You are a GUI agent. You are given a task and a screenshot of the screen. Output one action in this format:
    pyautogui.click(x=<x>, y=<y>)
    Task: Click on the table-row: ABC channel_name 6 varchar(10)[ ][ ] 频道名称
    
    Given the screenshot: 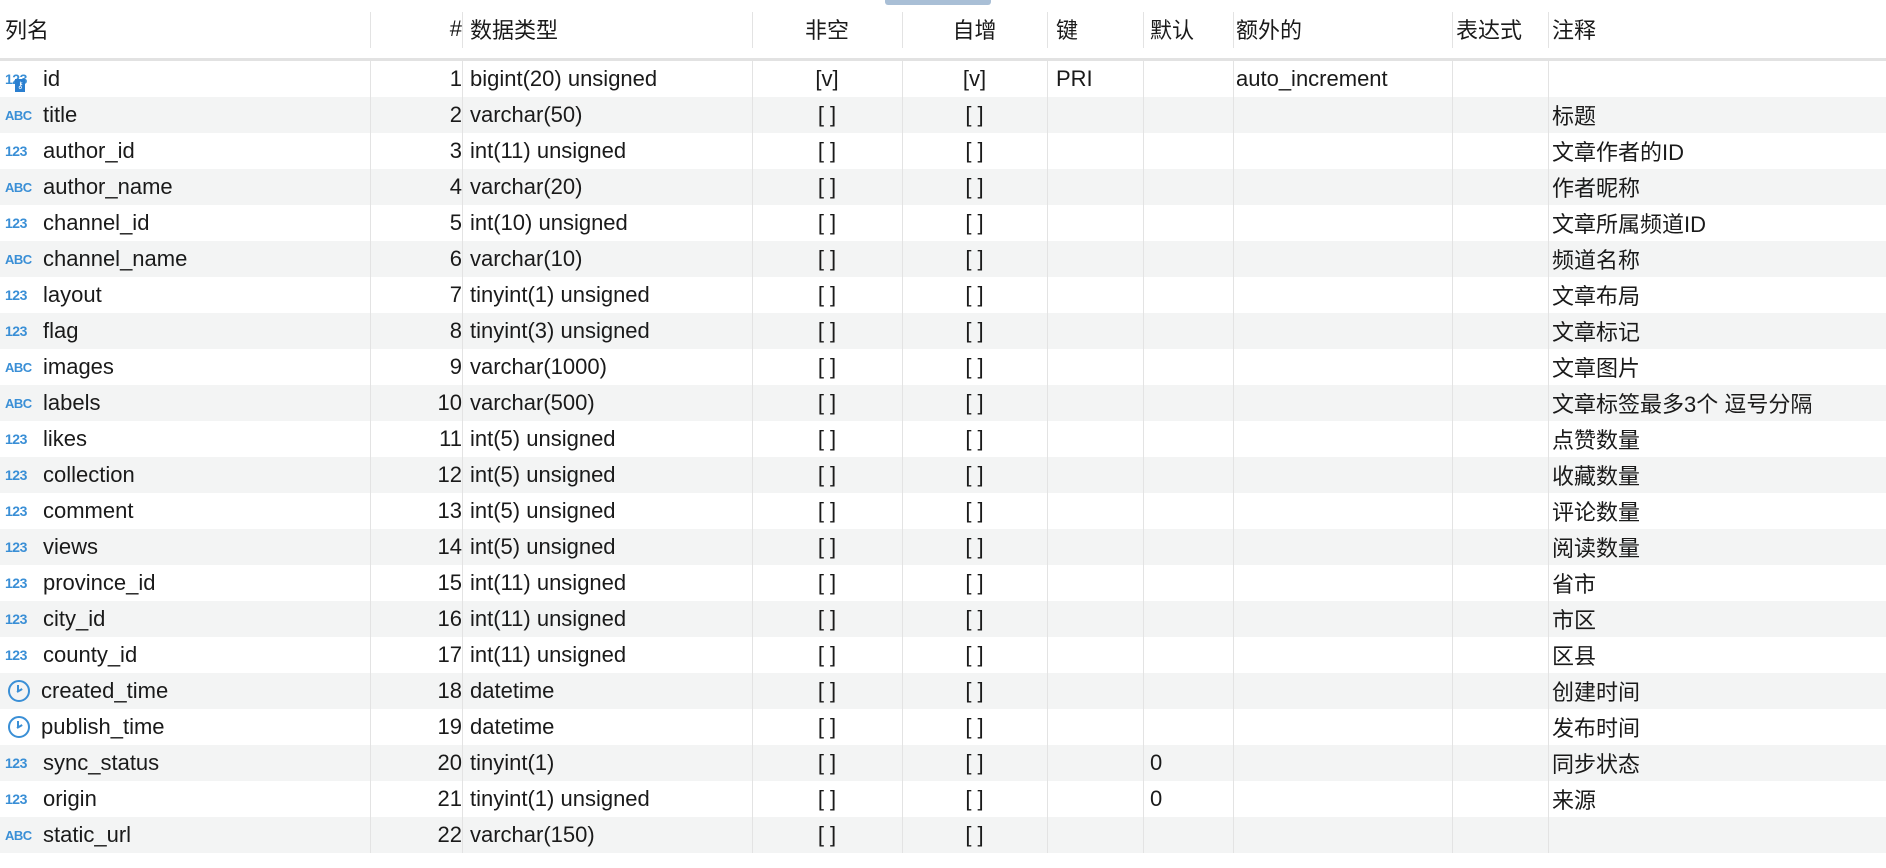 What is the action you would take?
    pyautogui.click(x=943, y=259)
    